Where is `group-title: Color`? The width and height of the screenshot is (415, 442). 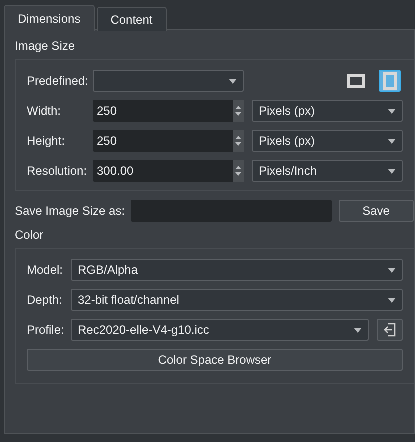
group-title: Color is located at coordinates (30, 235).